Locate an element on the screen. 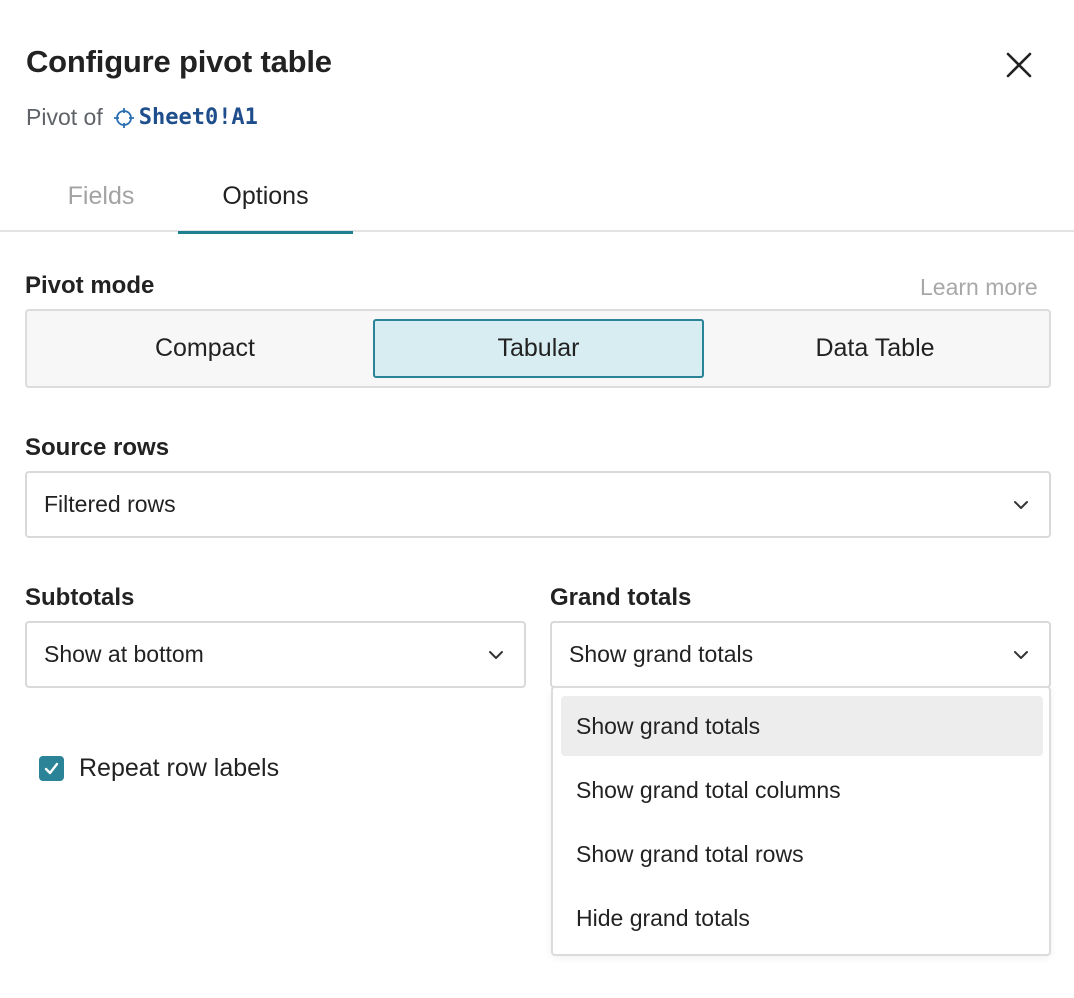  pivot-source-prefix: Pivot of is located at coordinates (64, 117).